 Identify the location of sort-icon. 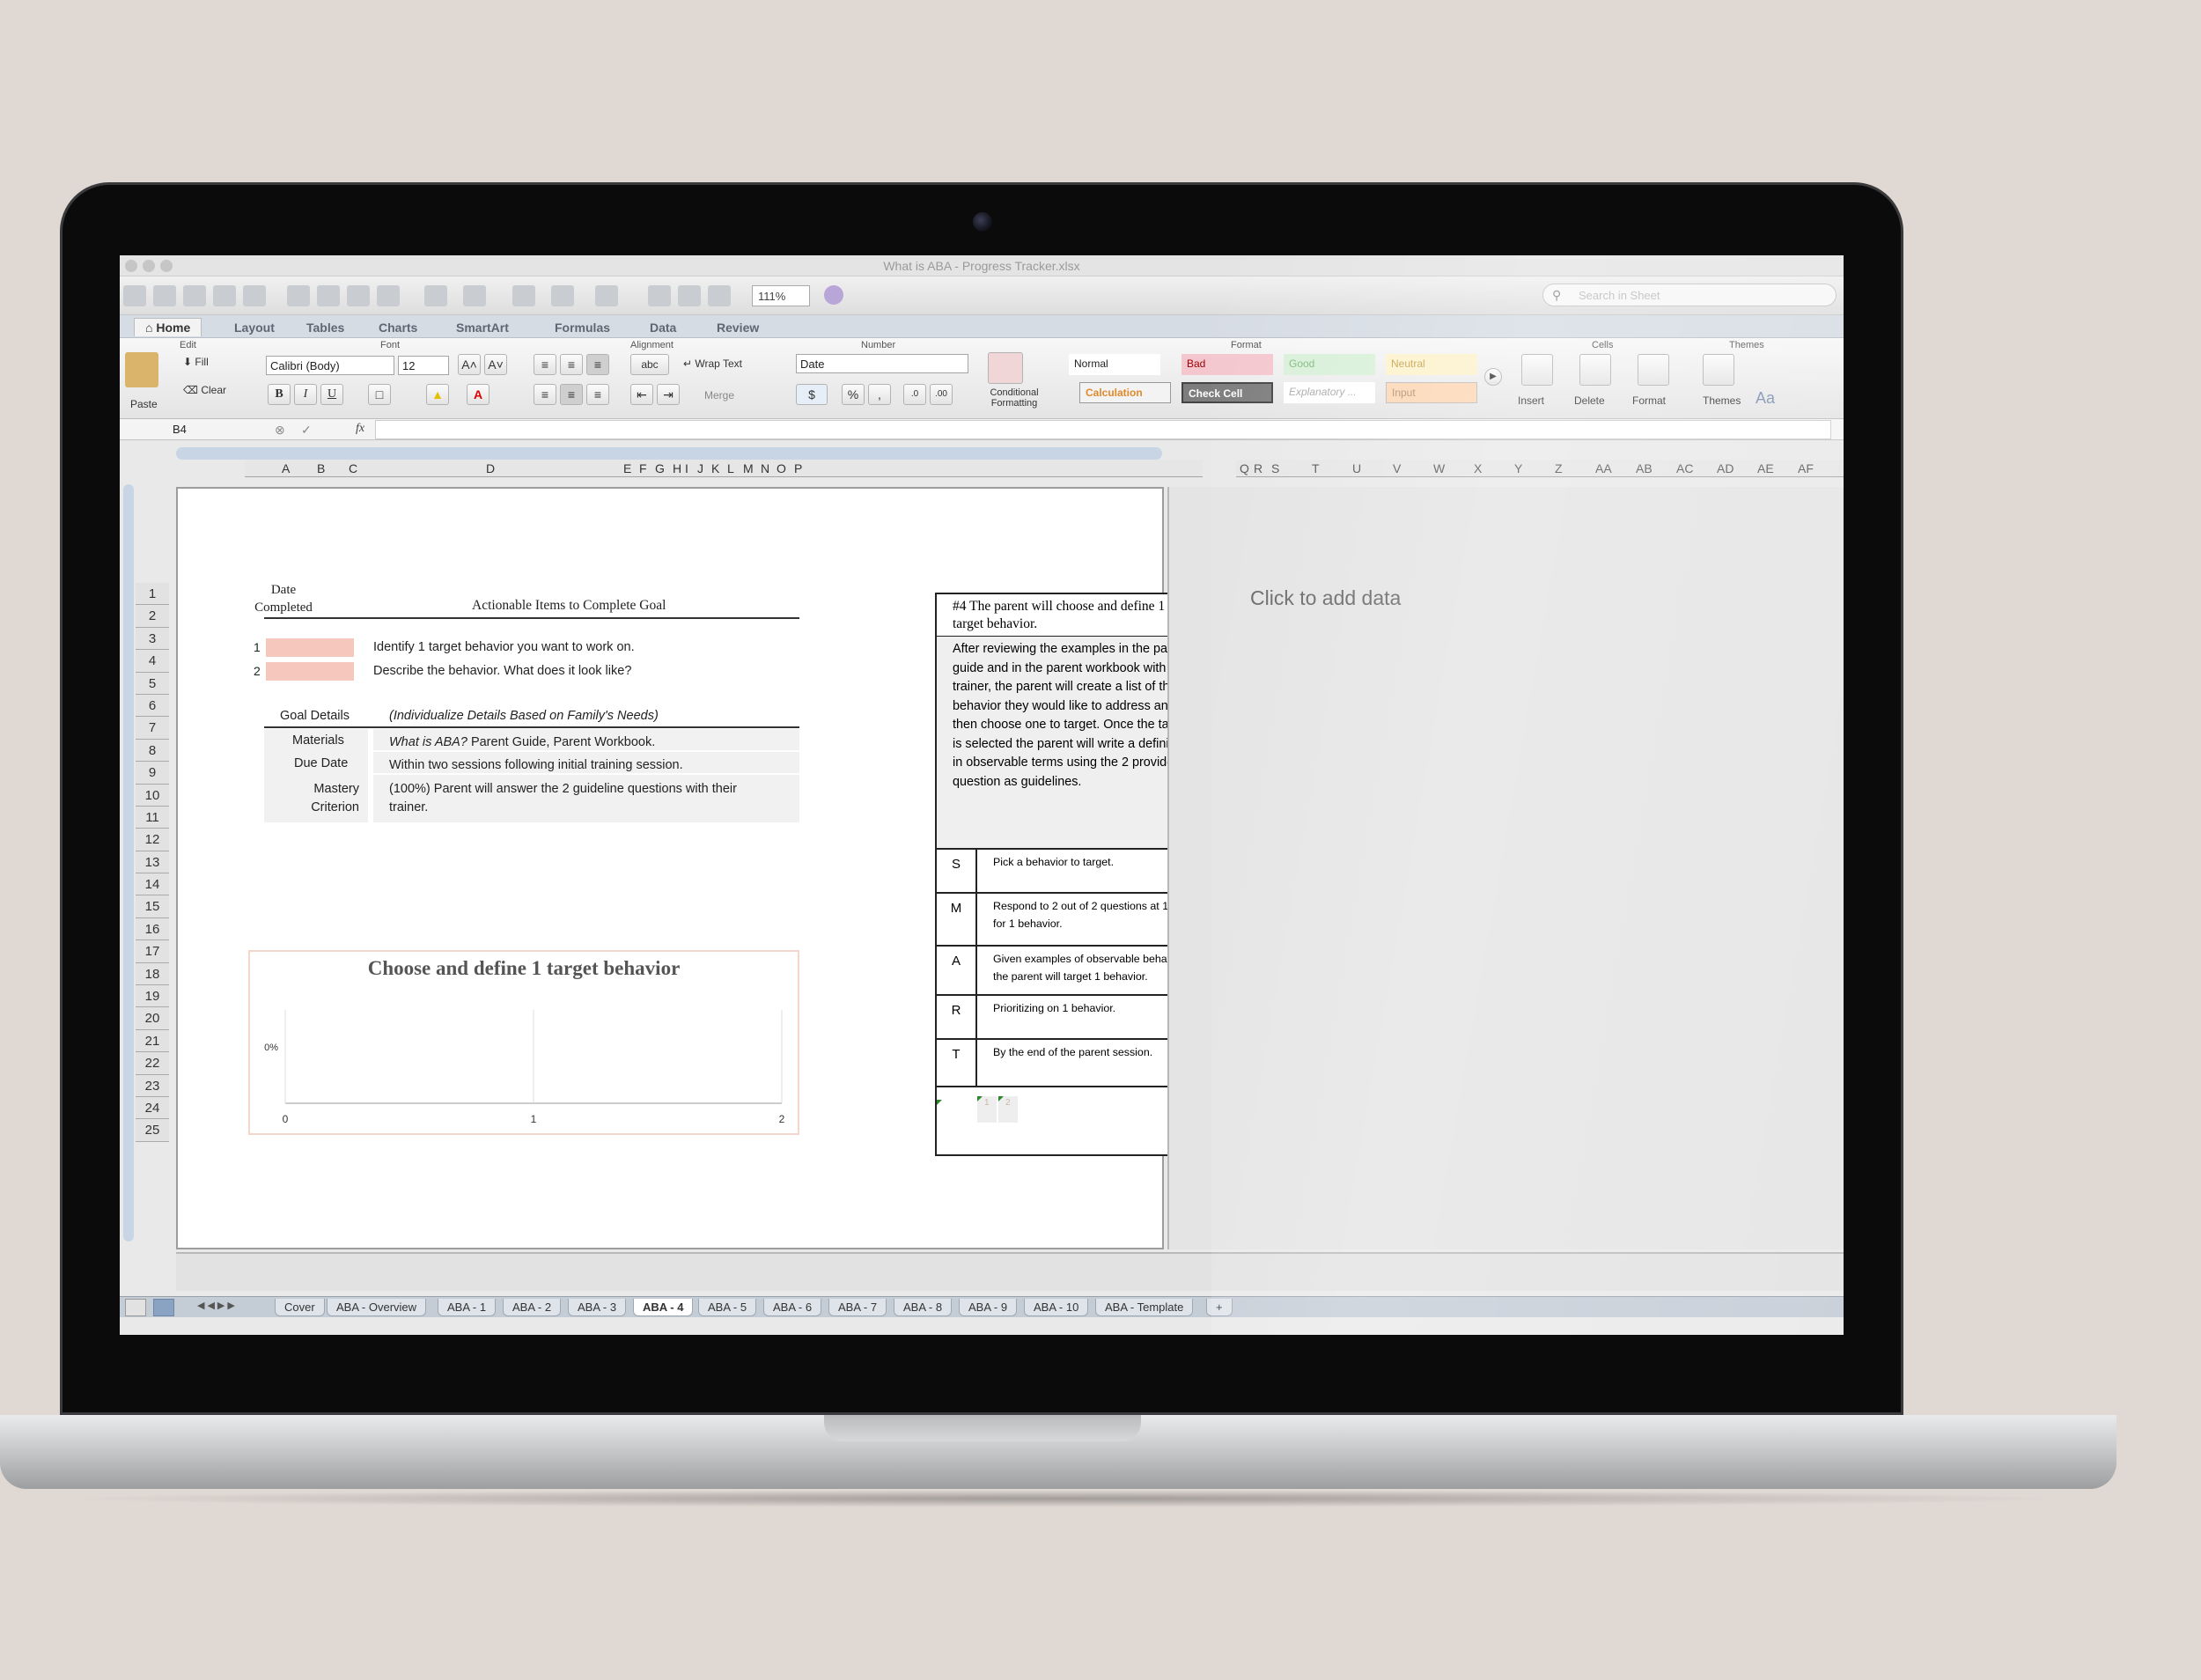
(562, 295).